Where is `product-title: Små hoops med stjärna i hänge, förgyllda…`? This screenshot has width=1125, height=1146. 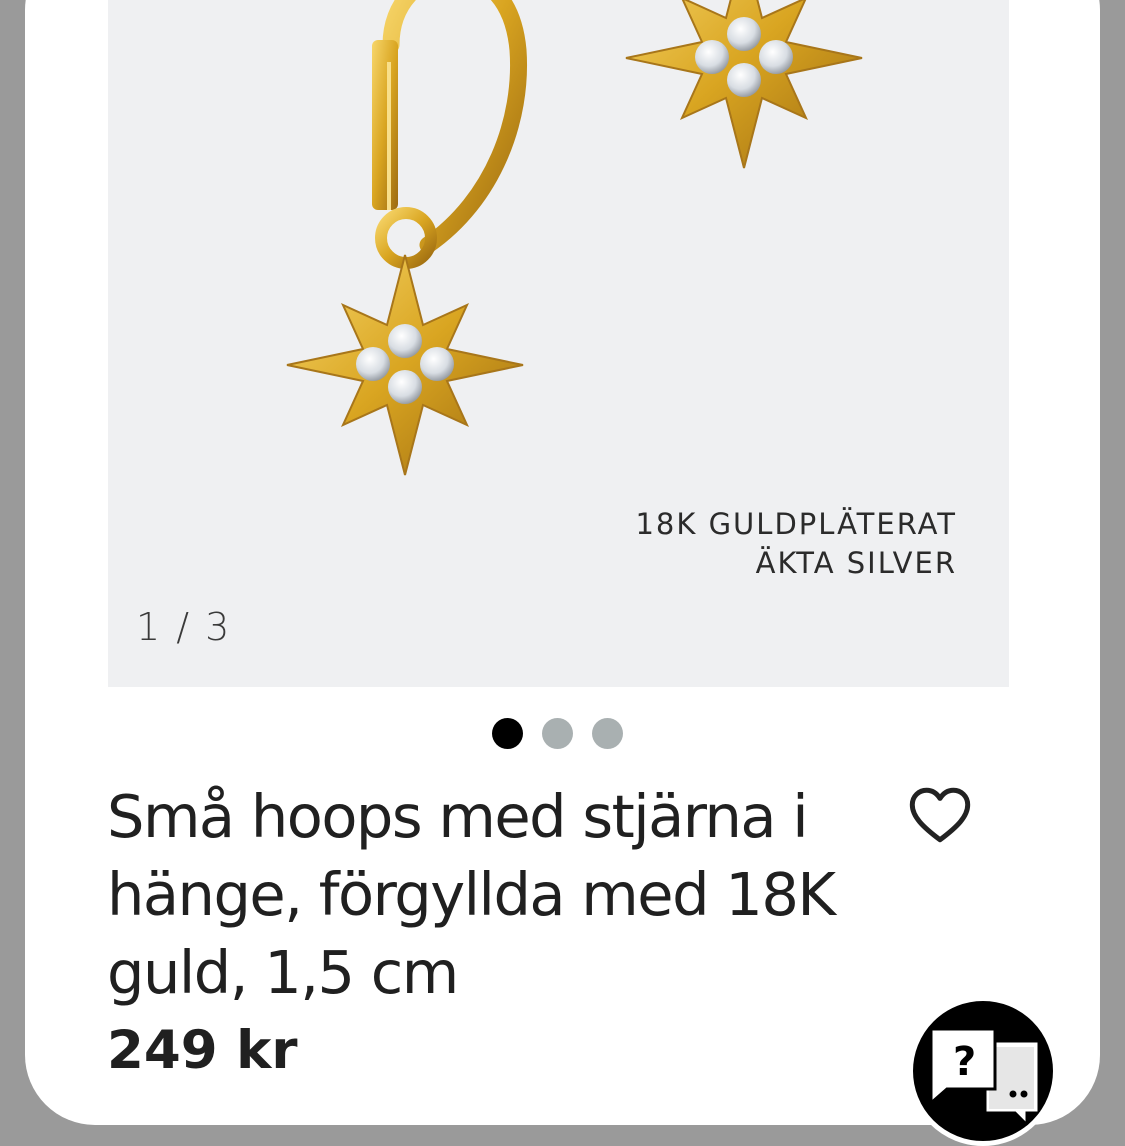
product-title: Små hoops med stjärna i hänge, förgyllda… is located at coordinates (471, 894).